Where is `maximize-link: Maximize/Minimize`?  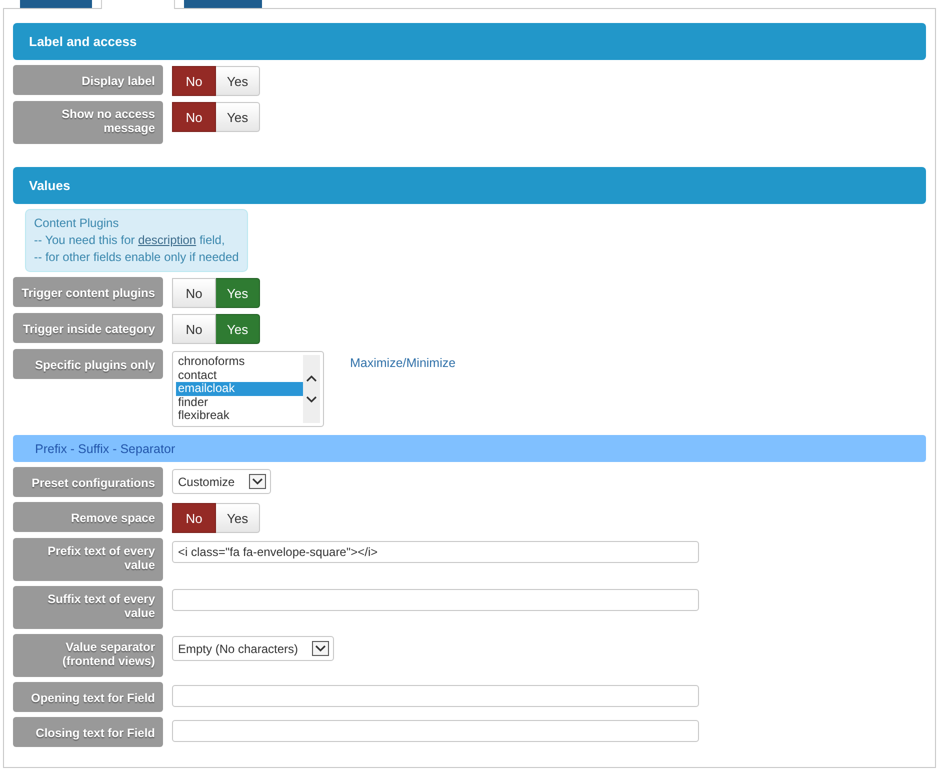
maximize-link: Maximize/Minimize is located at coordinates (403, 363).